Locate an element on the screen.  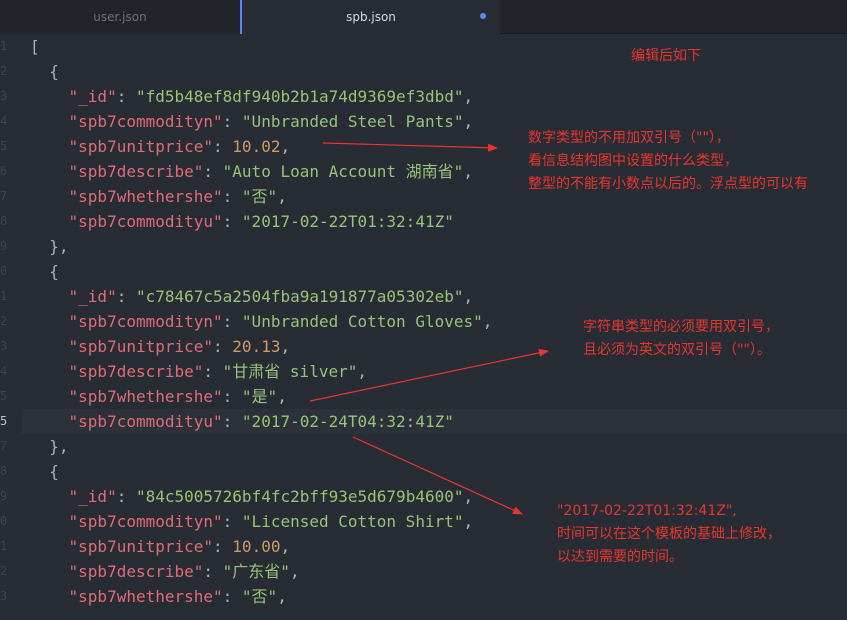
json-string-value: "Unbranded Steel Pants" is located at coordinates (352, 121).